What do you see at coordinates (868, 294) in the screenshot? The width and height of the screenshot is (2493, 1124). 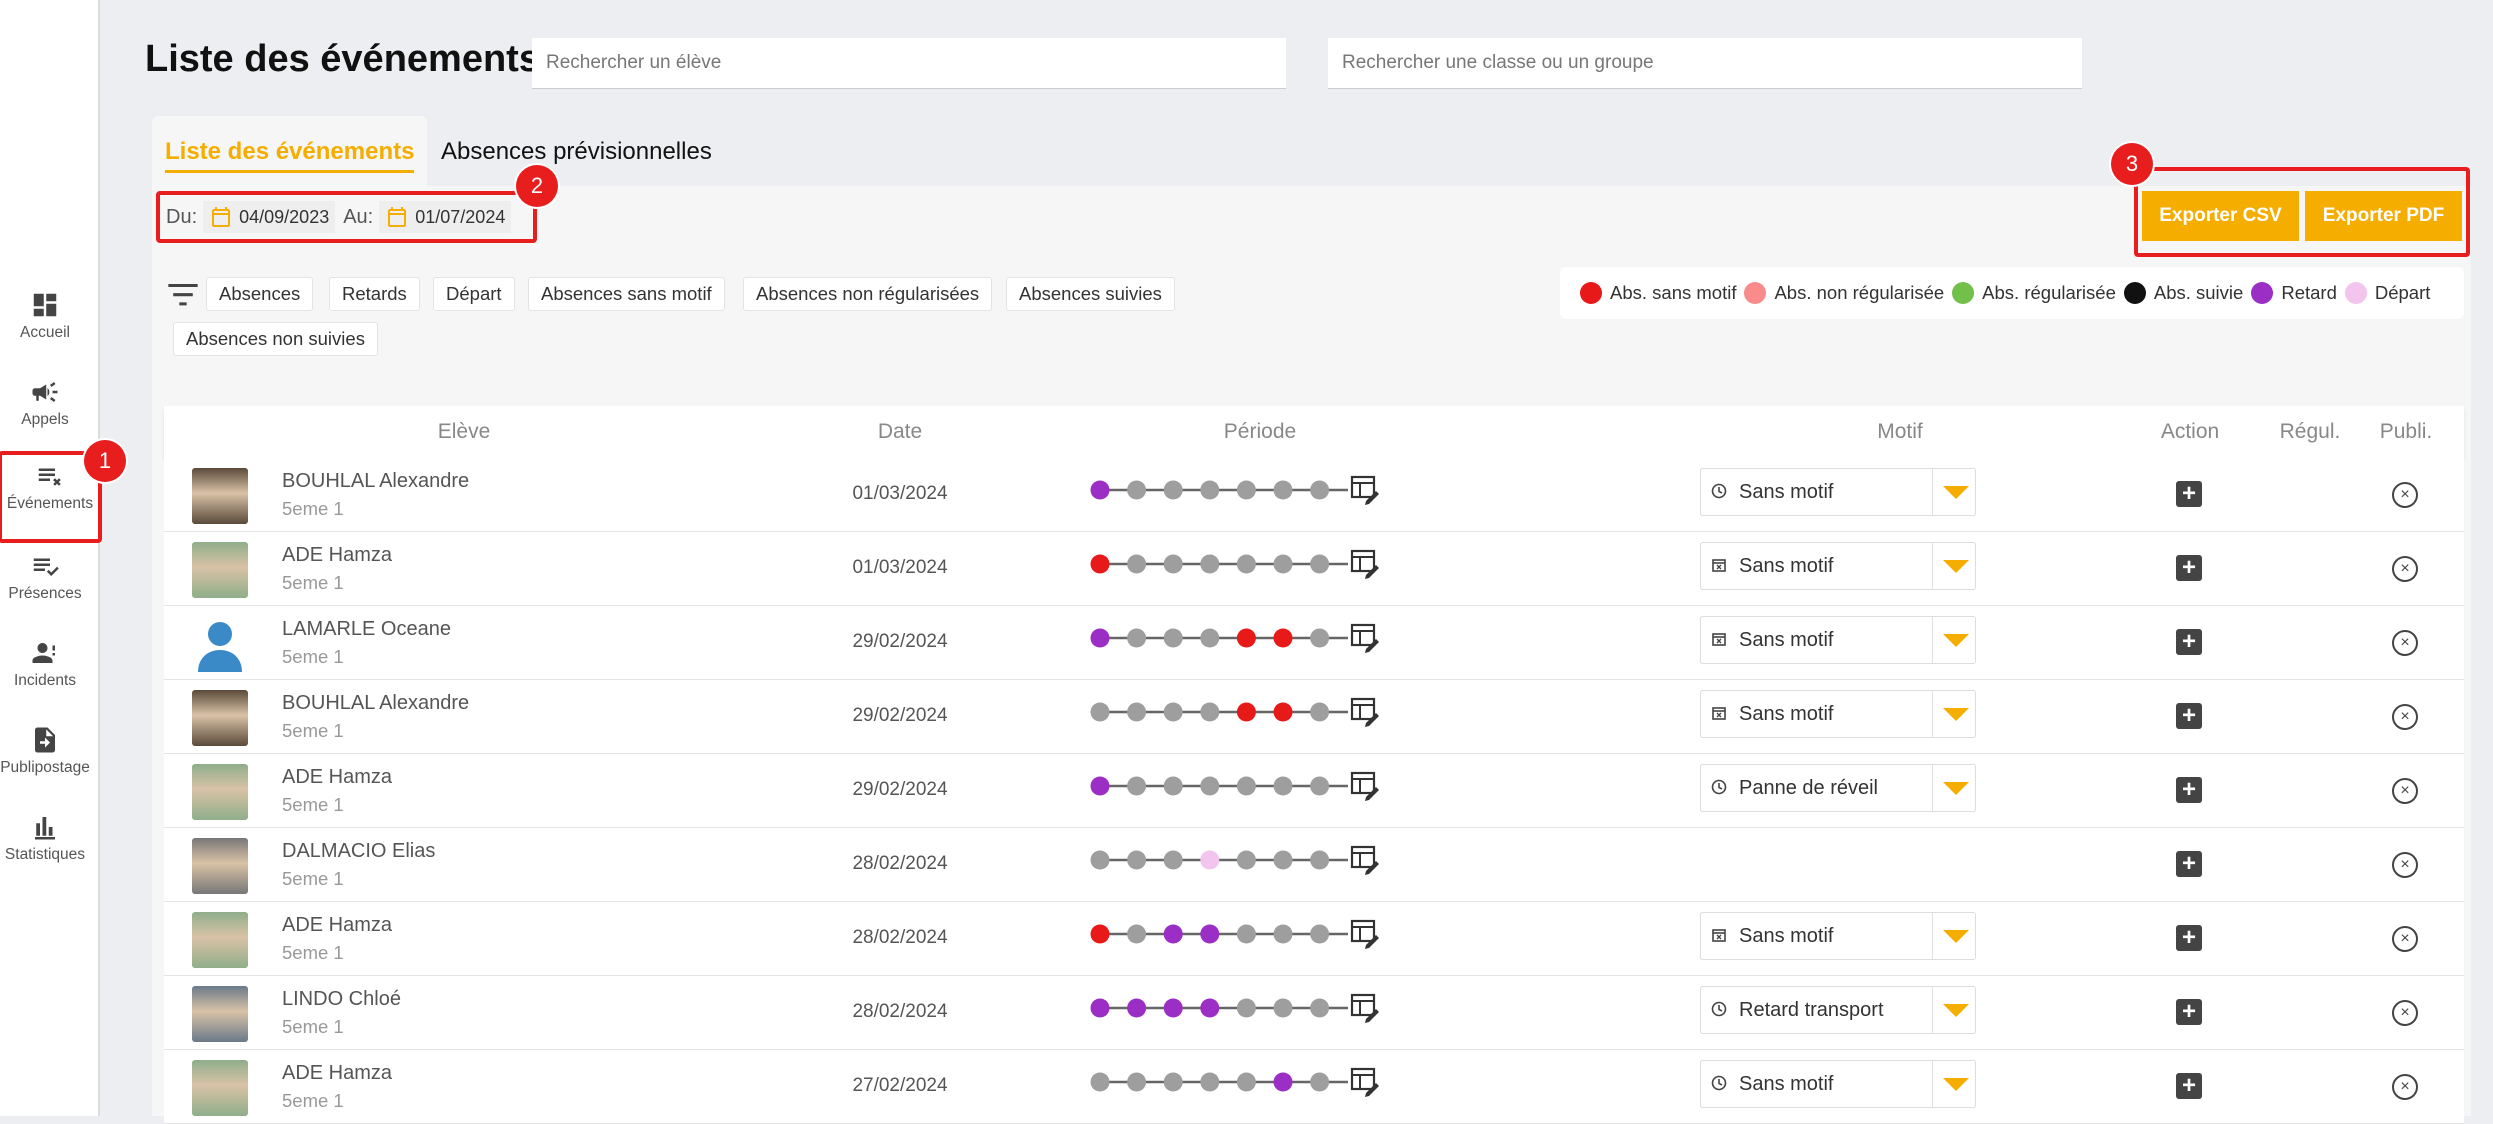 I see `filter-chip-absences-non-regularisees: Absences non régularisées` at bounding box center [868, 294].